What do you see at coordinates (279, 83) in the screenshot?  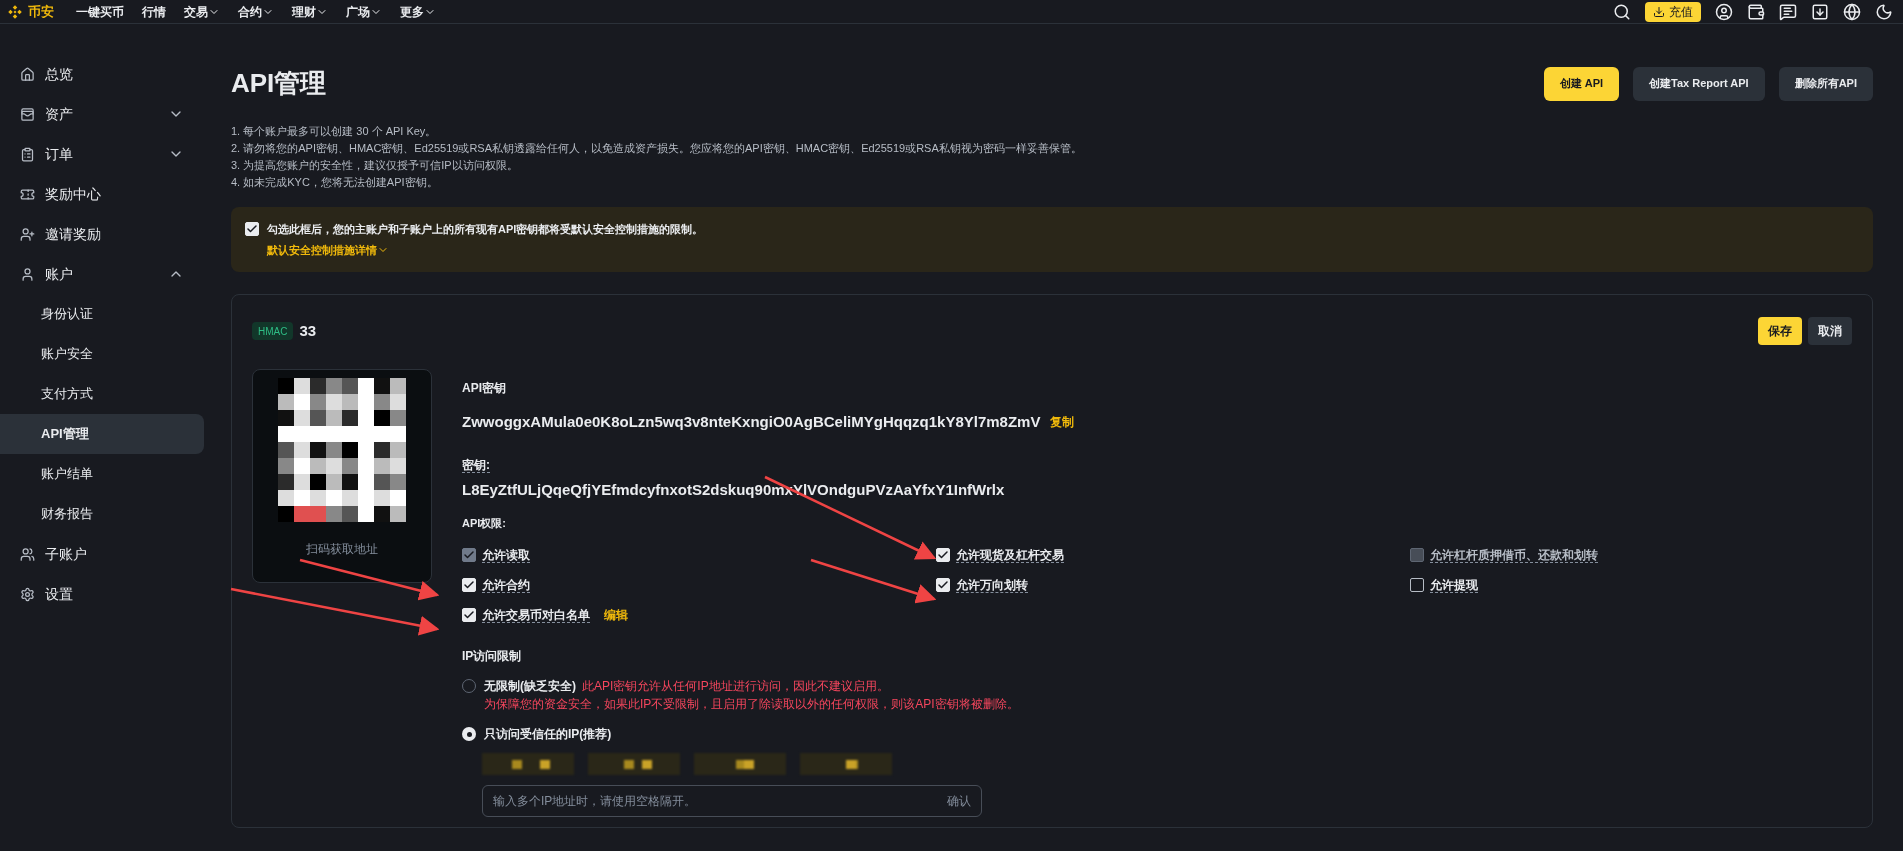 I see `page-title: API管理` at bounding box center [279, 83].